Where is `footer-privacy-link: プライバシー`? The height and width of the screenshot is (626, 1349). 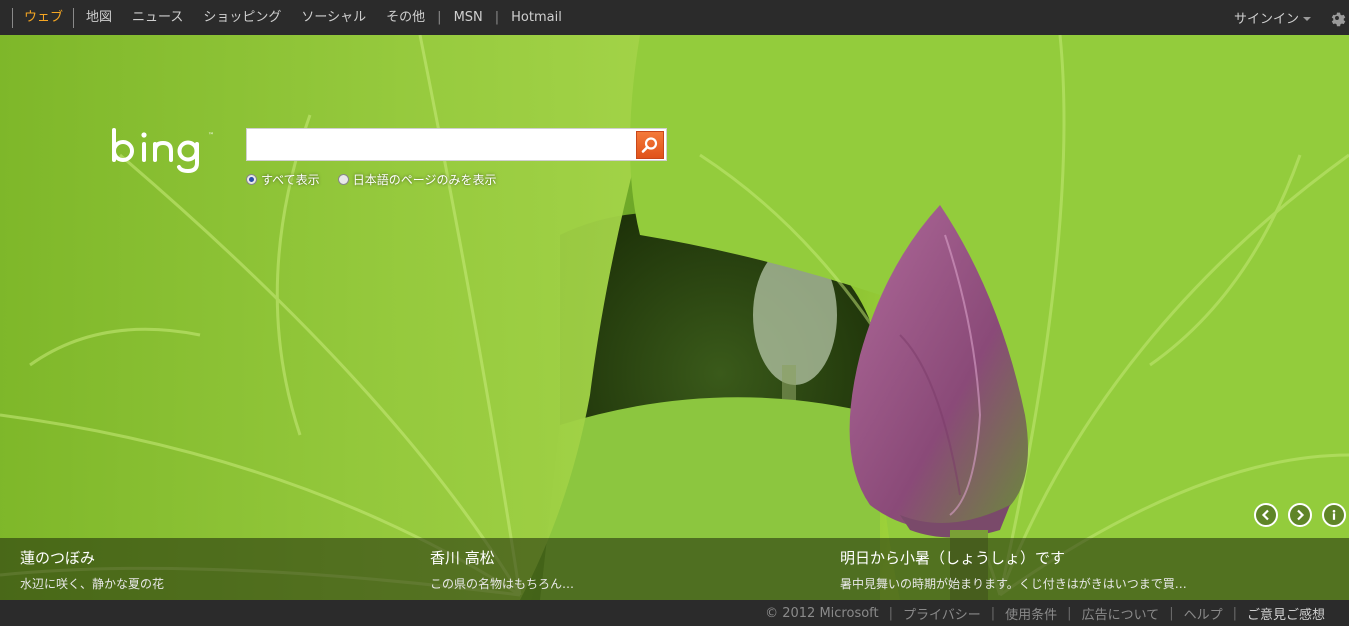
footer-privacy-link: プライバシー is located at coordinates (942, 613).